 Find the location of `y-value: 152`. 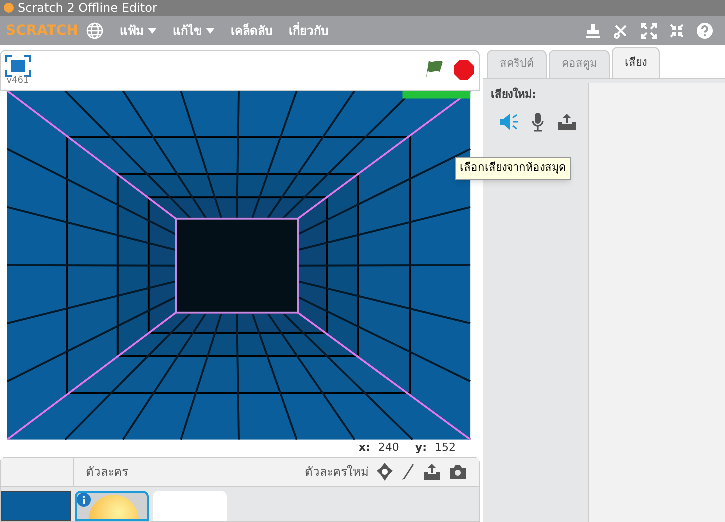

y-value: 152 is located at coordinates (445, 448).